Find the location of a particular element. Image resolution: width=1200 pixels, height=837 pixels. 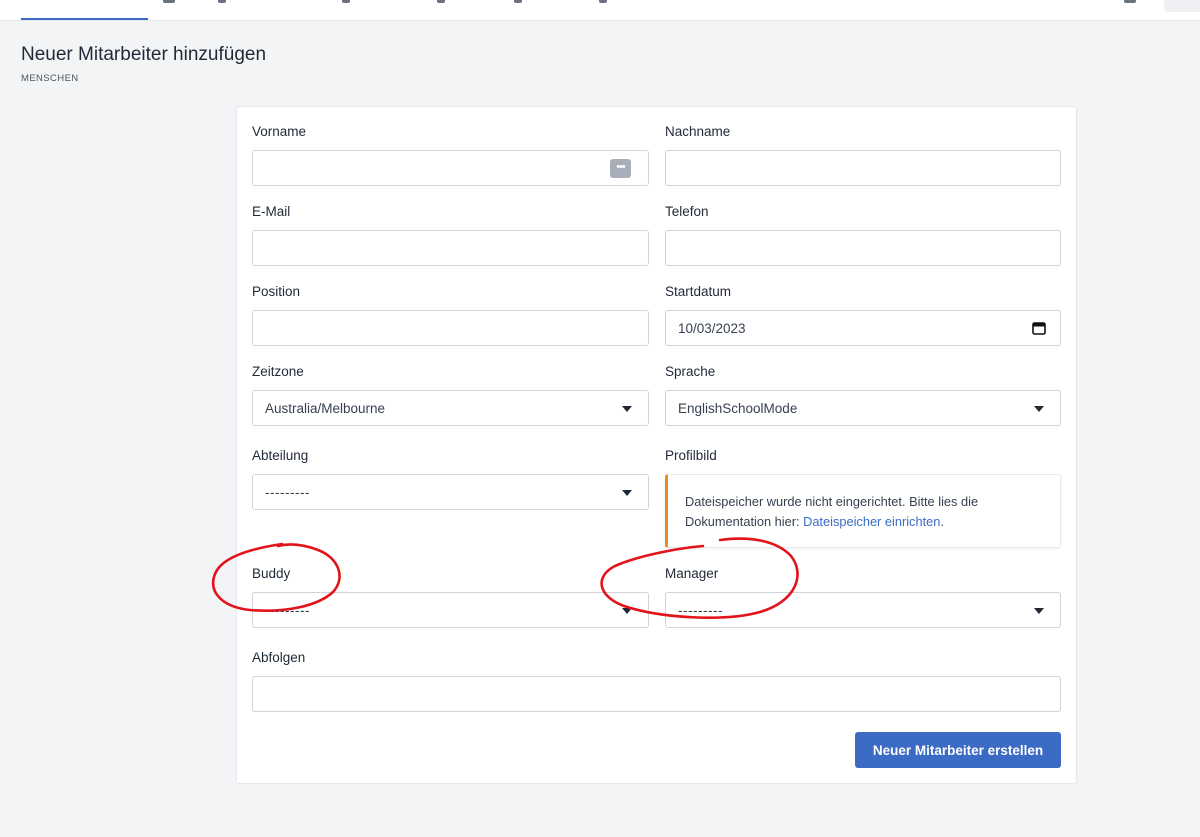

start-date-input: 10/03/2023 is located at coordinates (863, 328).